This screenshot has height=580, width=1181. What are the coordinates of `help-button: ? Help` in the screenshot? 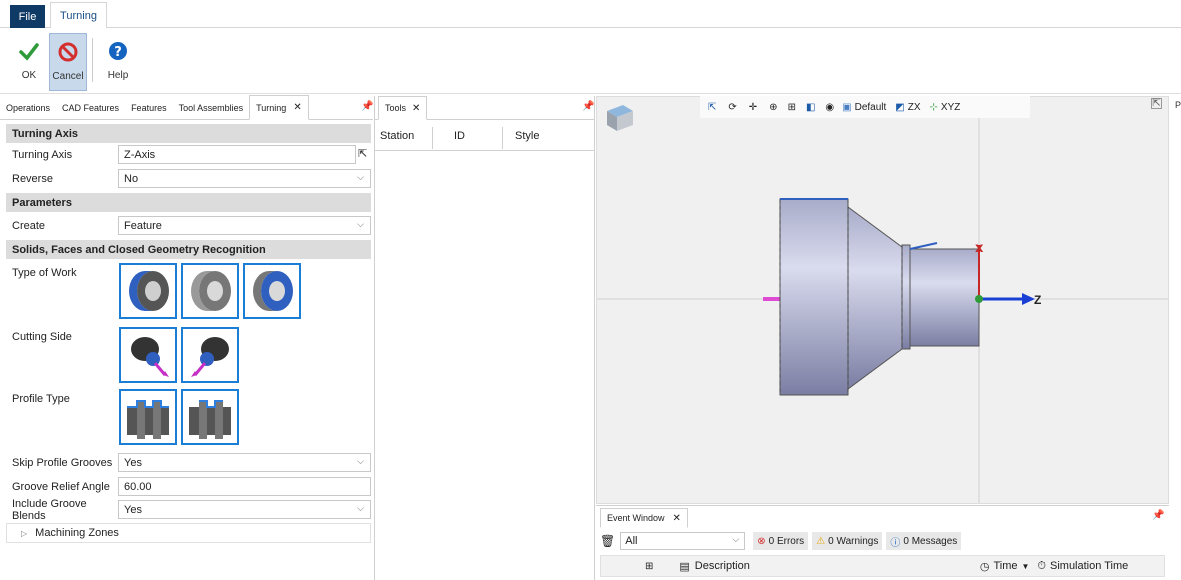 It's located at (118, 62).